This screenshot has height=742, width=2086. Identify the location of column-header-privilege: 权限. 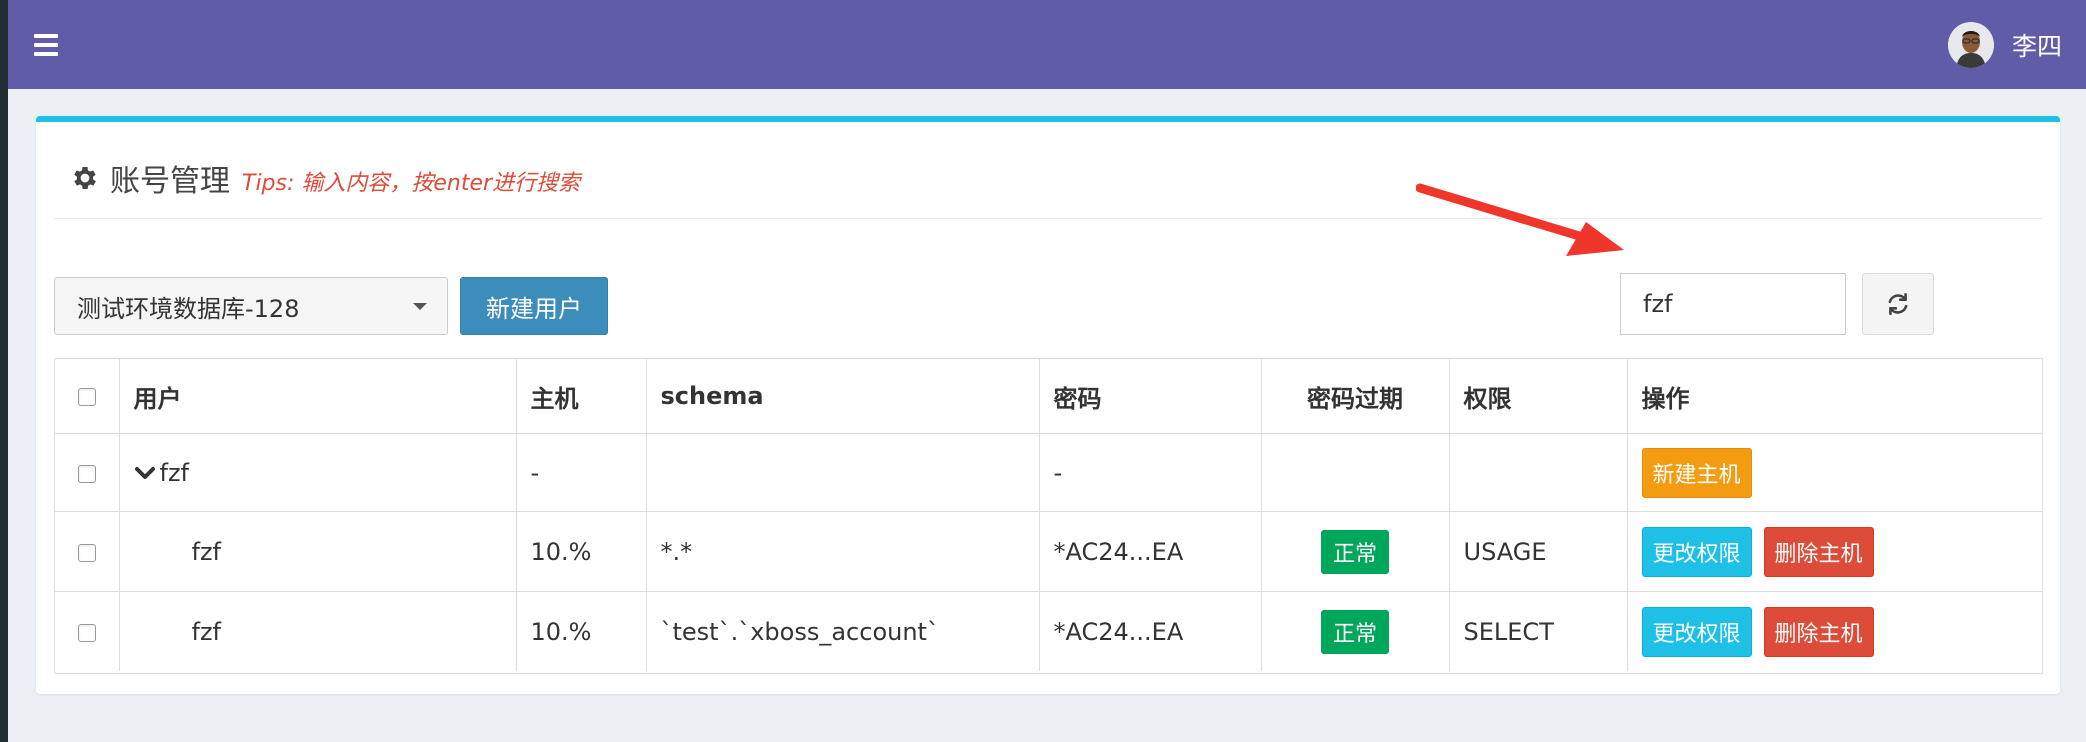
(1538, 396).